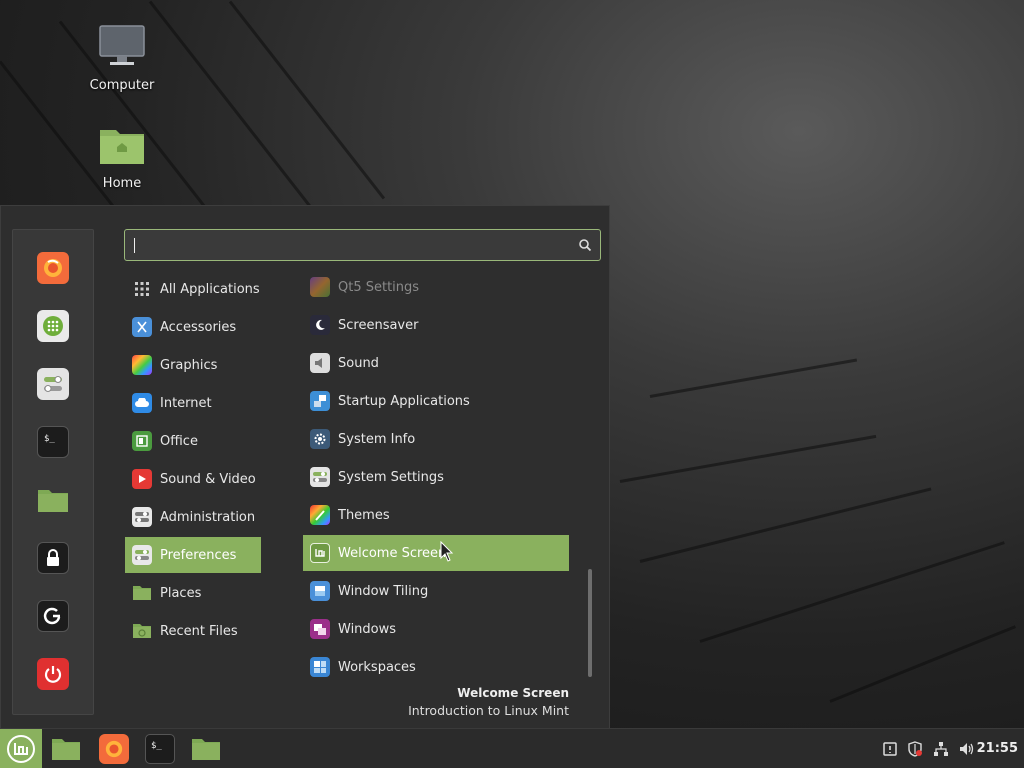 This screenshot has width=1024, height=768. I want to click on themes-icon, so click(320, 515).